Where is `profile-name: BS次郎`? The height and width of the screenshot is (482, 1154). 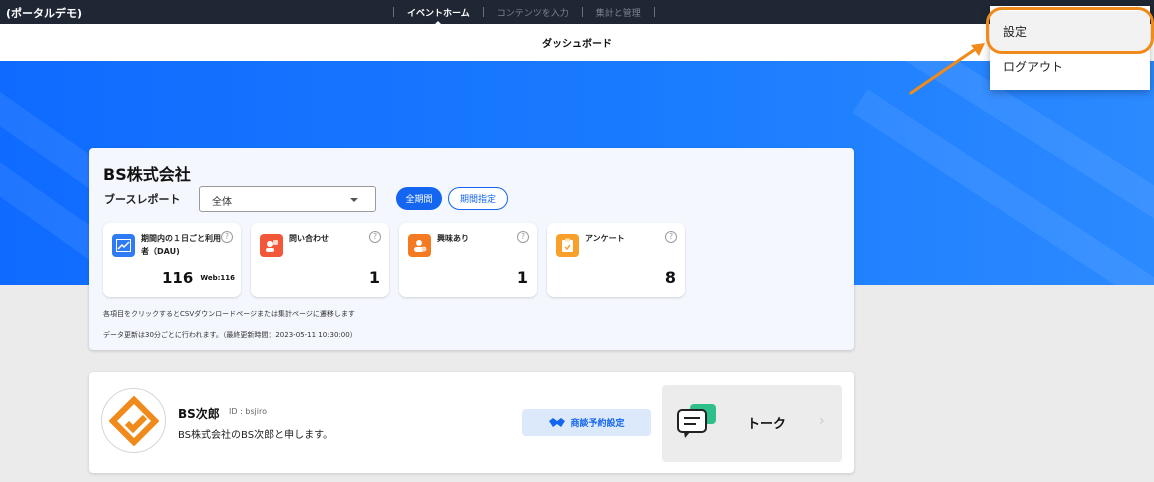
profile-name: BS次郎 is located at coordinates (199, 414).